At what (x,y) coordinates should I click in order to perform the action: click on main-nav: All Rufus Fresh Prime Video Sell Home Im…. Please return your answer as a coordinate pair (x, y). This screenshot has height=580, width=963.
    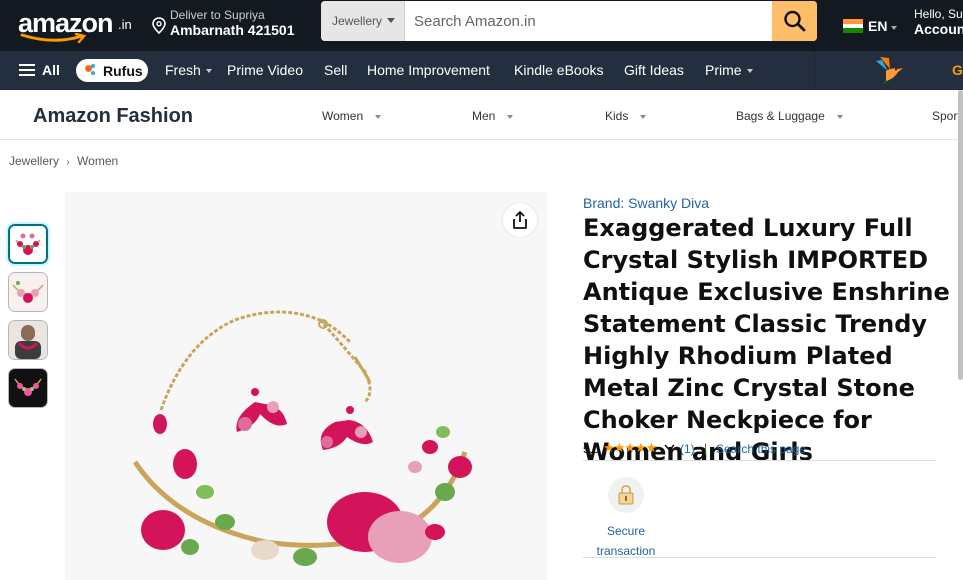
    Looking at the image, I should click on (481, 70).